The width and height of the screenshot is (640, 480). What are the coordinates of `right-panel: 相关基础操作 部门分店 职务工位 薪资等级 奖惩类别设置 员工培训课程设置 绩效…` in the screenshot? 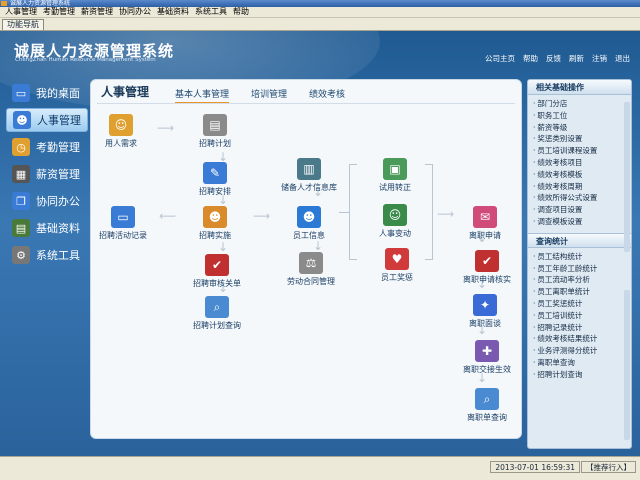 It's located at (579, 264).